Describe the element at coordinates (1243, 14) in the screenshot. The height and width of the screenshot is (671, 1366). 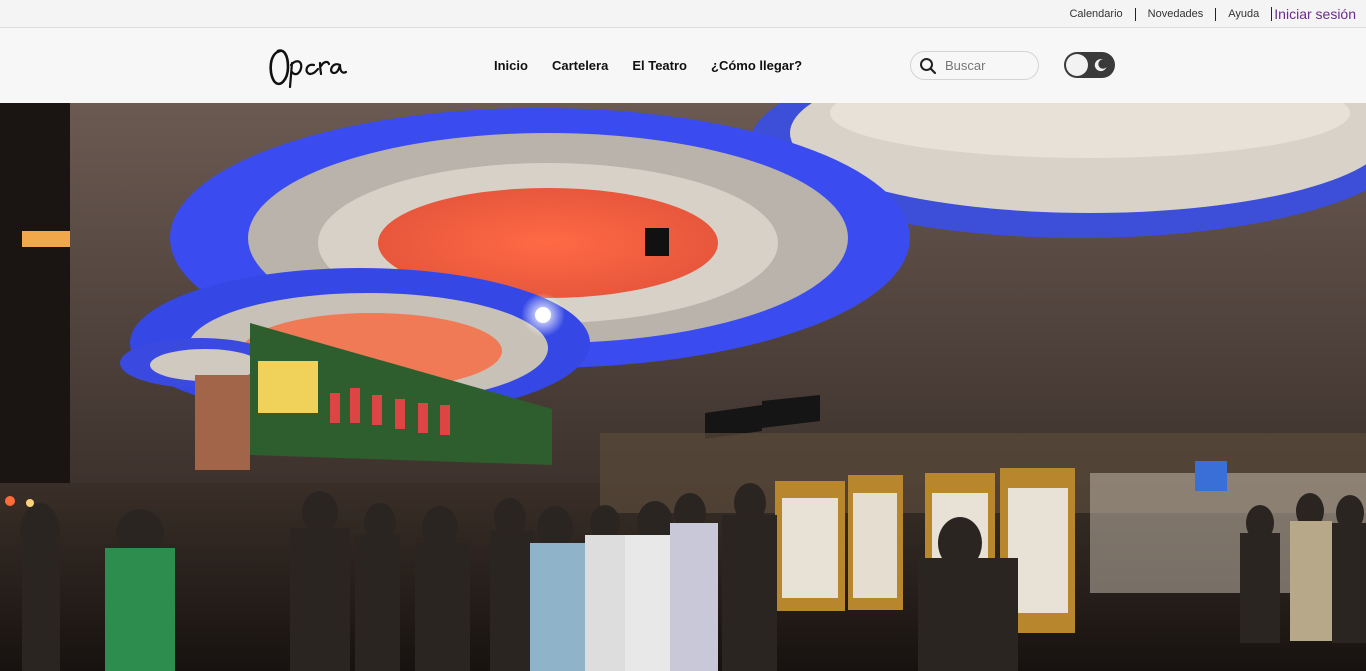
I see `ayuda-link: Ayuda` at that location.